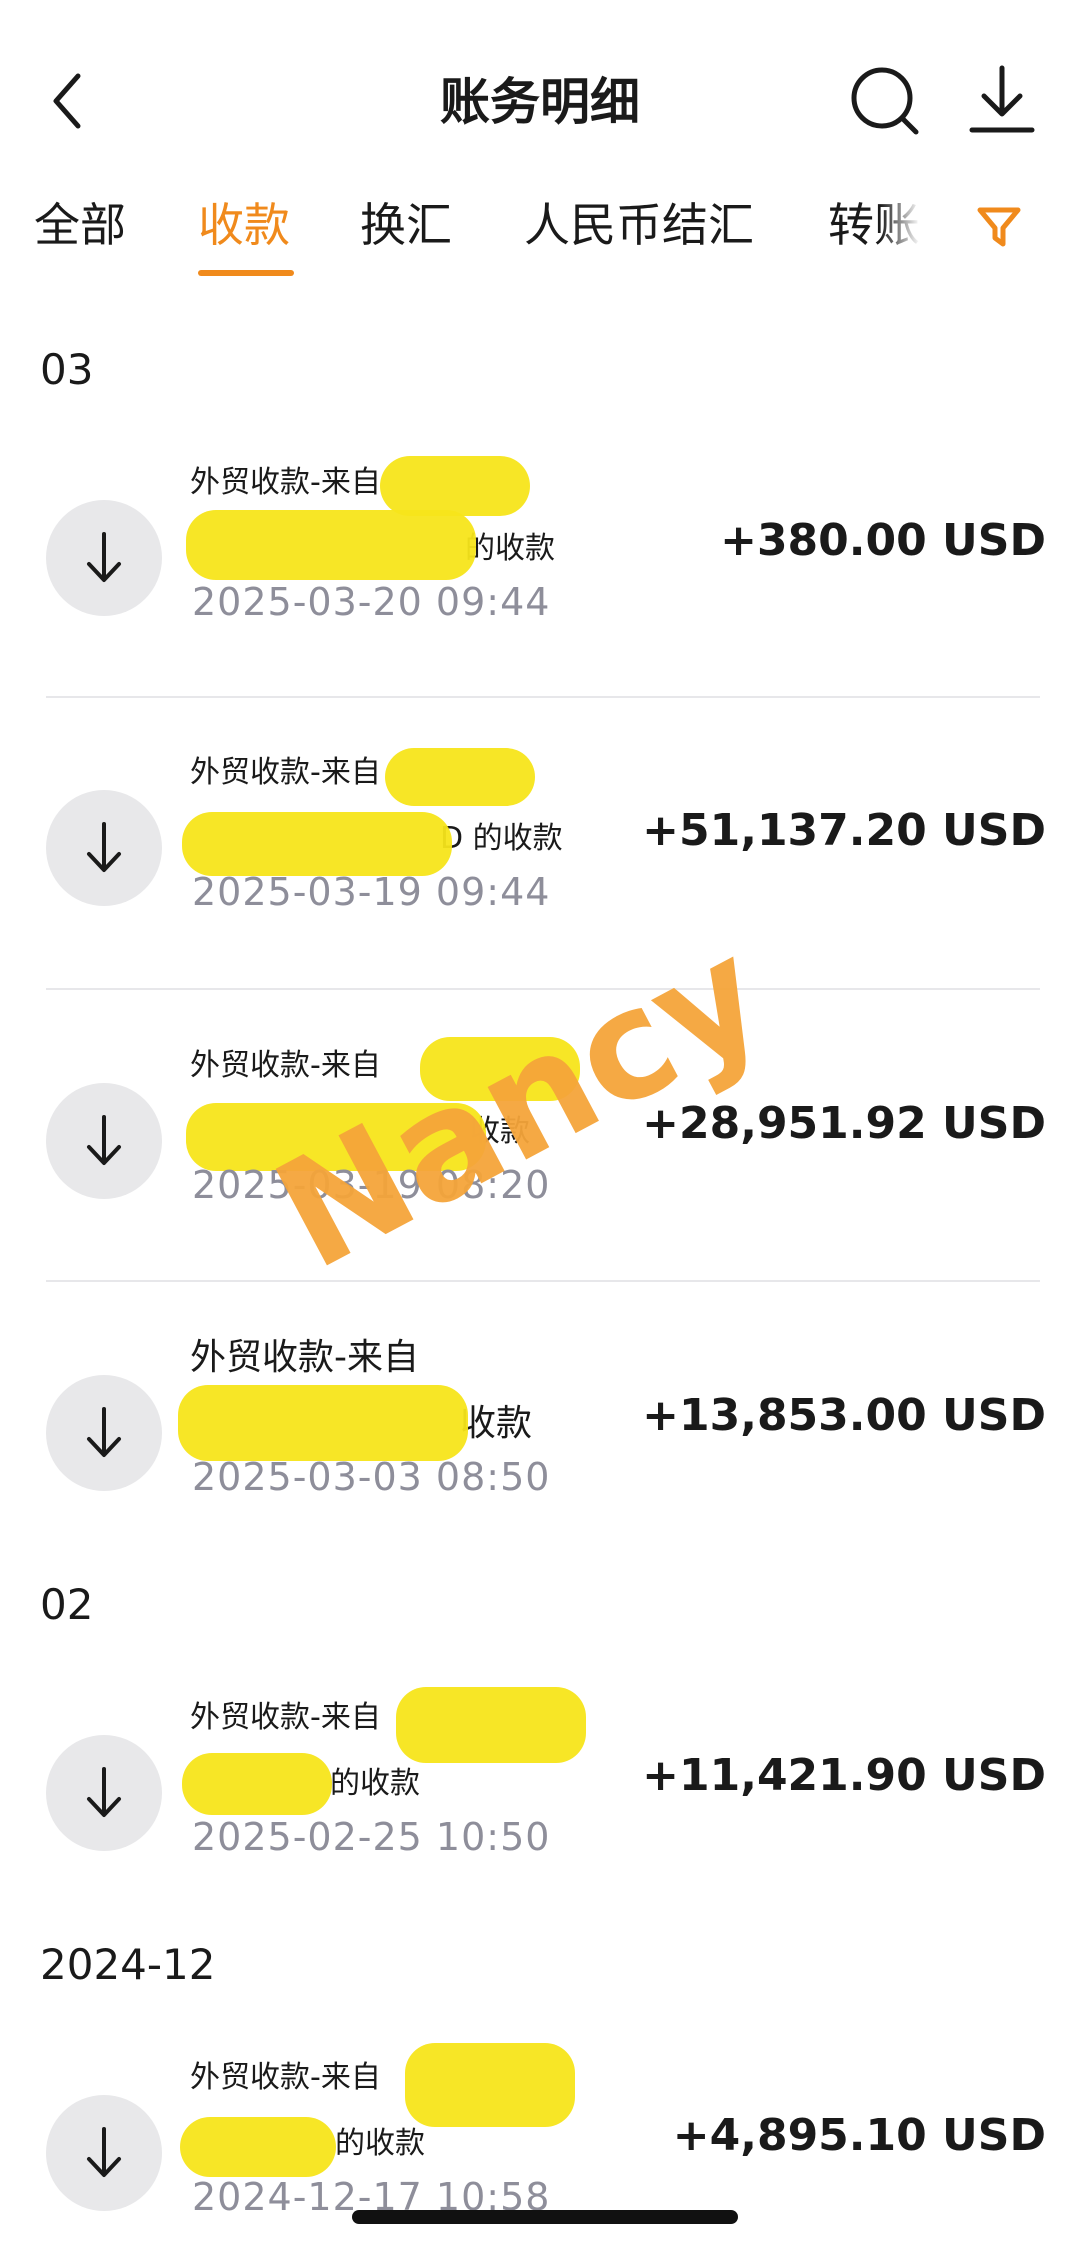 The image size is (1080, 2246). I want to click on transaction-date: 2025-02-25 10:50, so click(371, 1837).